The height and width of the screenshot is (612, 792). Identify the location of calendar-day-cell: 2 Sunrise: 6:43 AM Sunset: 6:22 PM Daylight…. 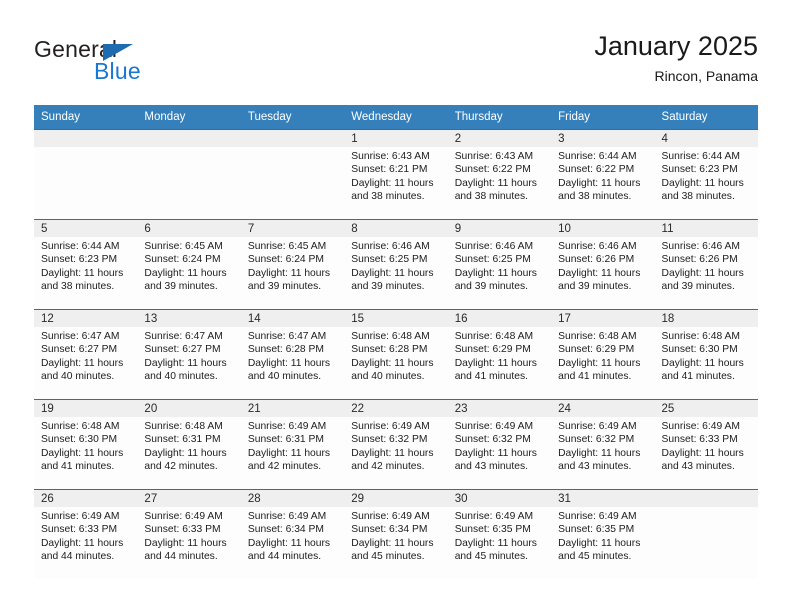
(499, 174).